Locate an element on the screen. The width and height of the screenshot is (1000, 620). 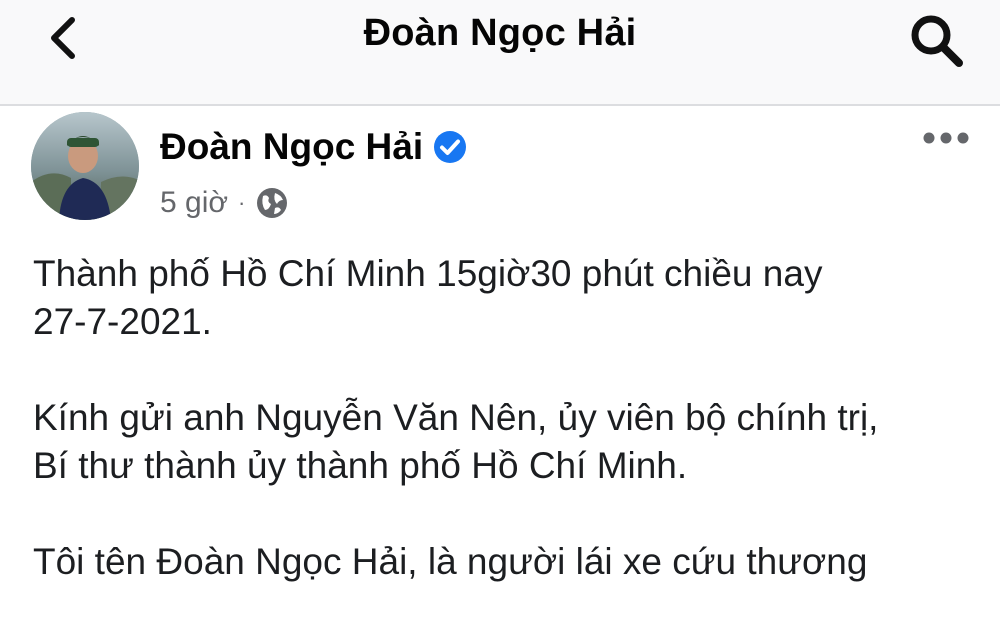
verified-badge-icon is located at coordinates (450, 147).